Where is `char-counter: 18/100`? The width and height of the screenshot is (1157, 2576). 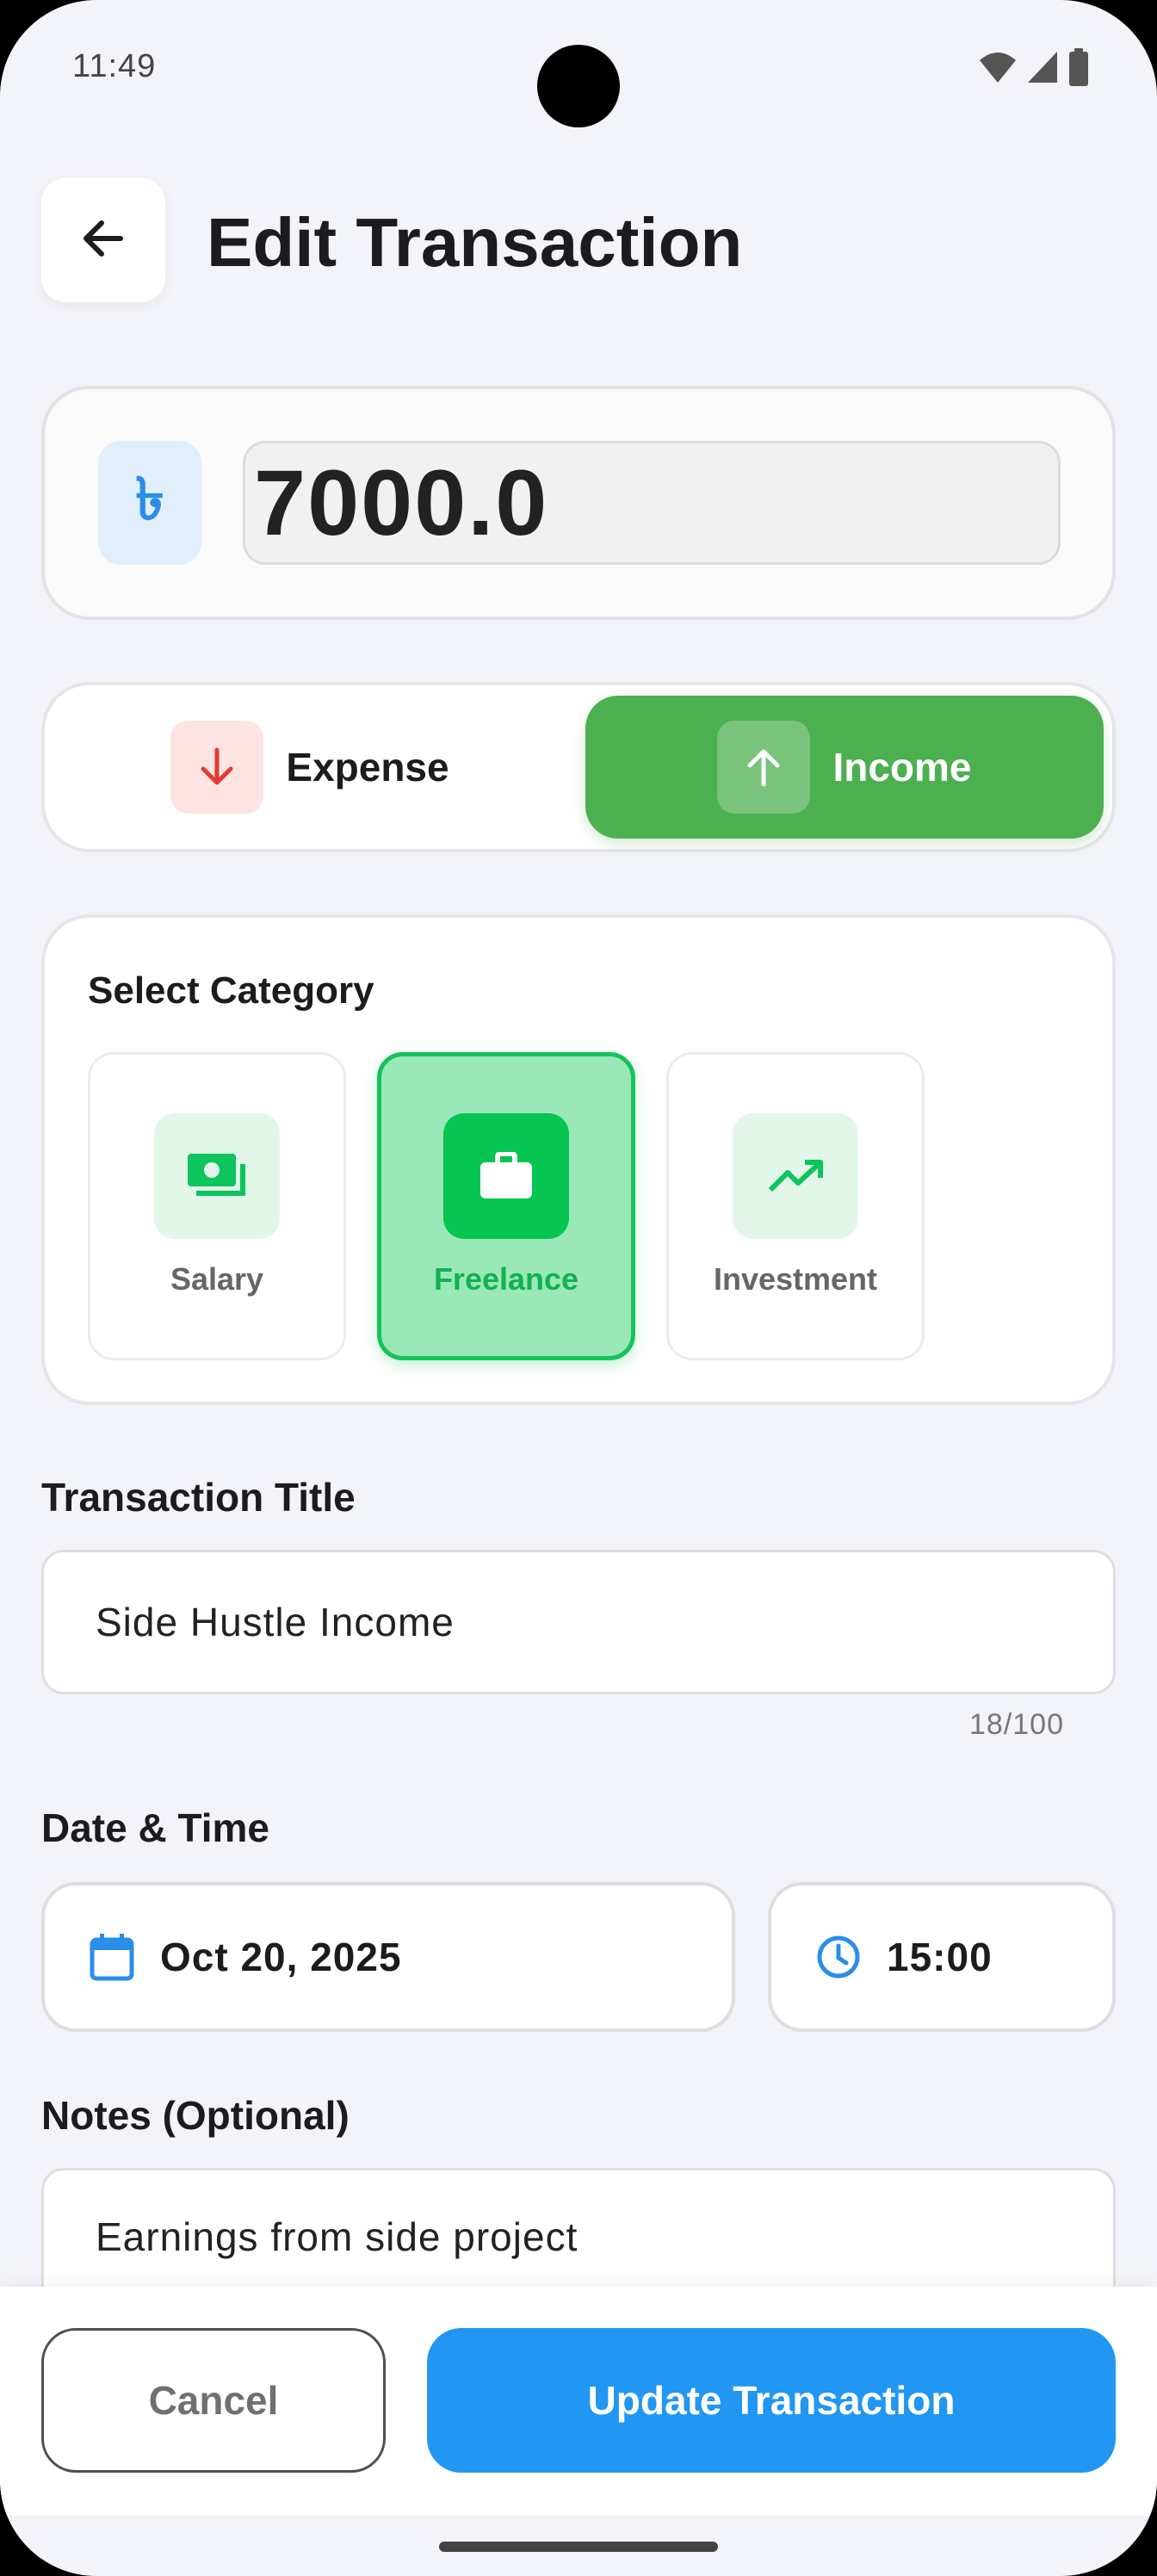
char-counter: 18/100 is located at coordinates (1016, 1725).